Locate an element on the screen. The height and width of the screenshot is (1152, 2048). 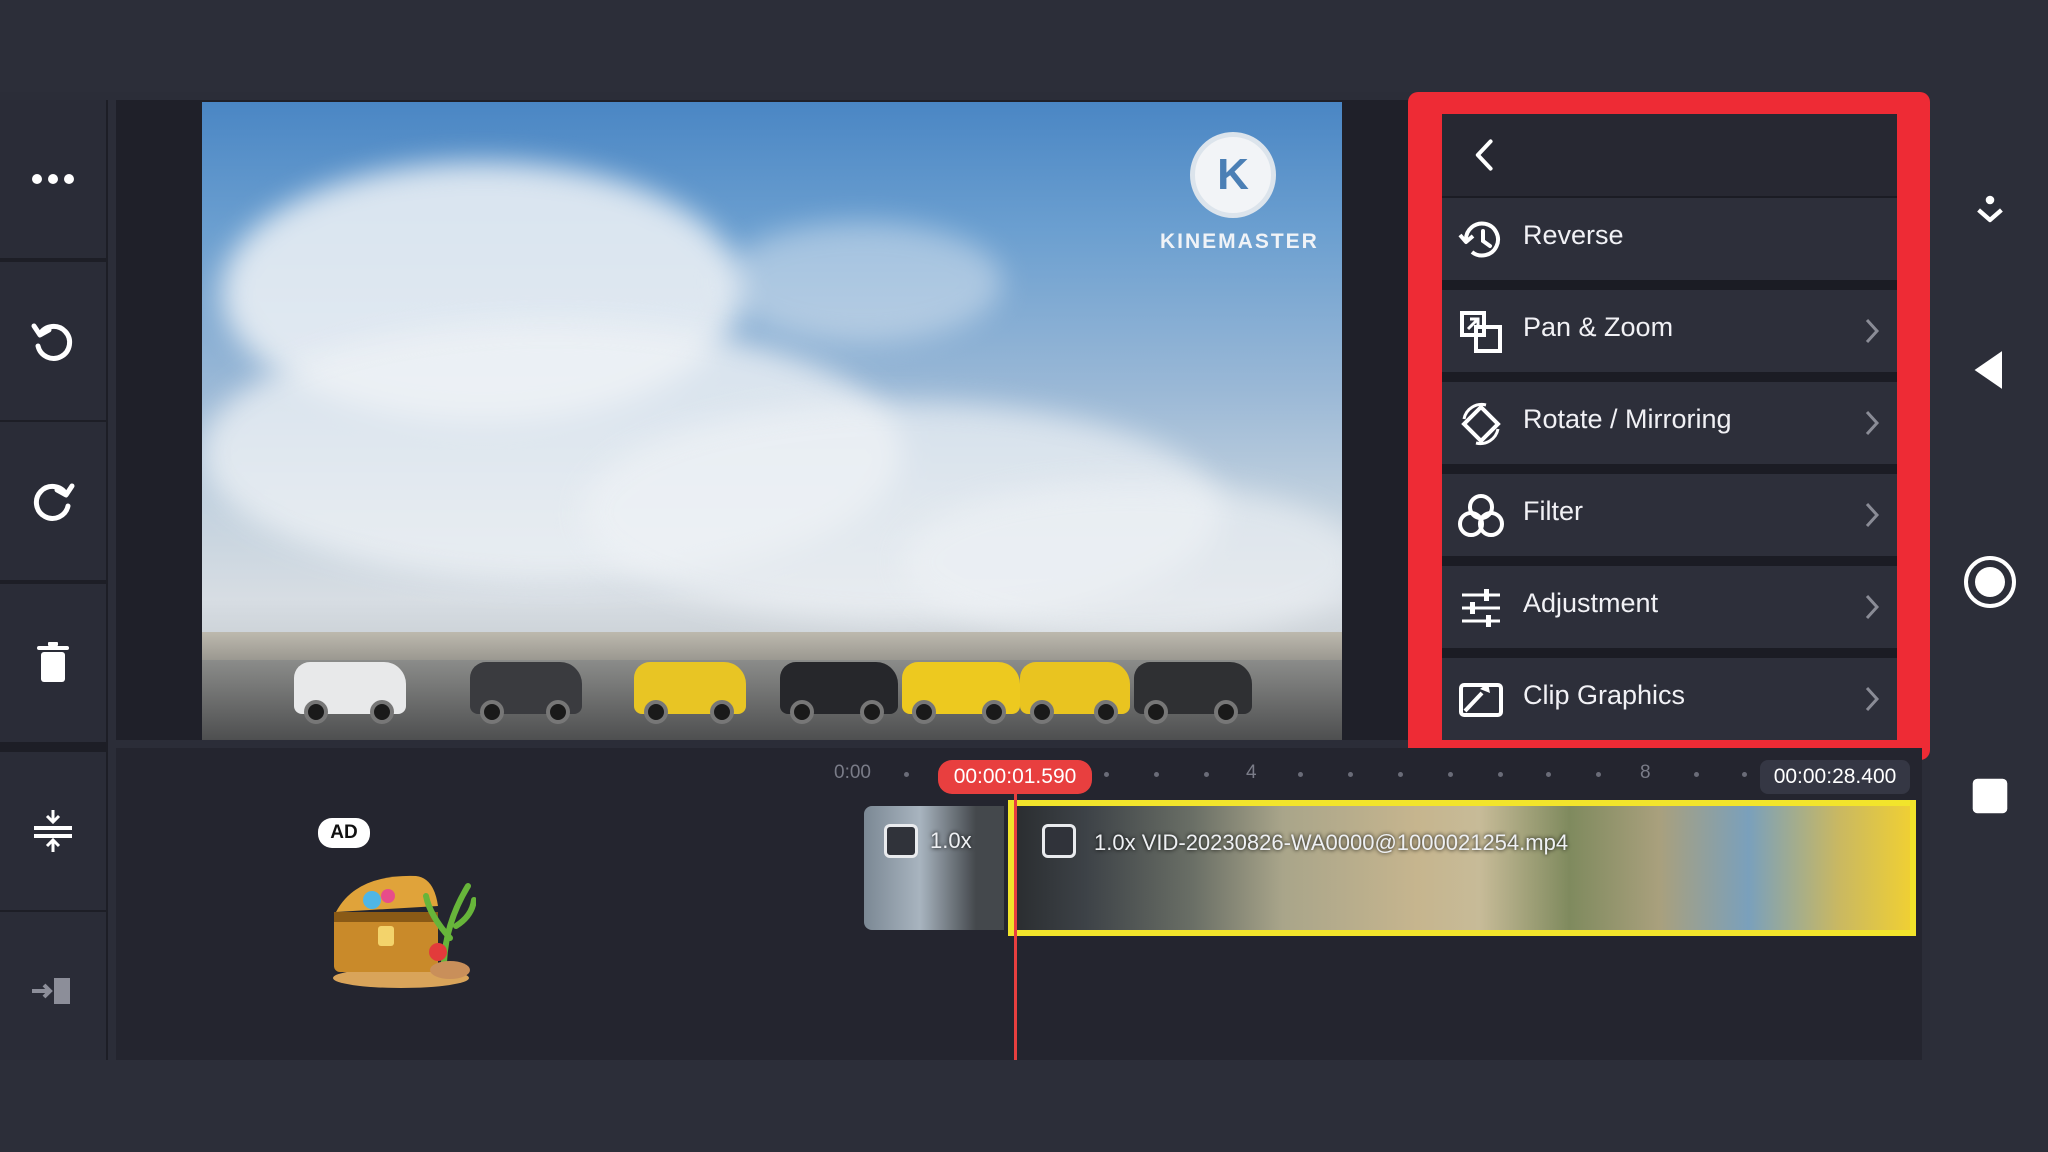
current-time-badge: 00:00:01.590 is located at coordinates (1015, 777).